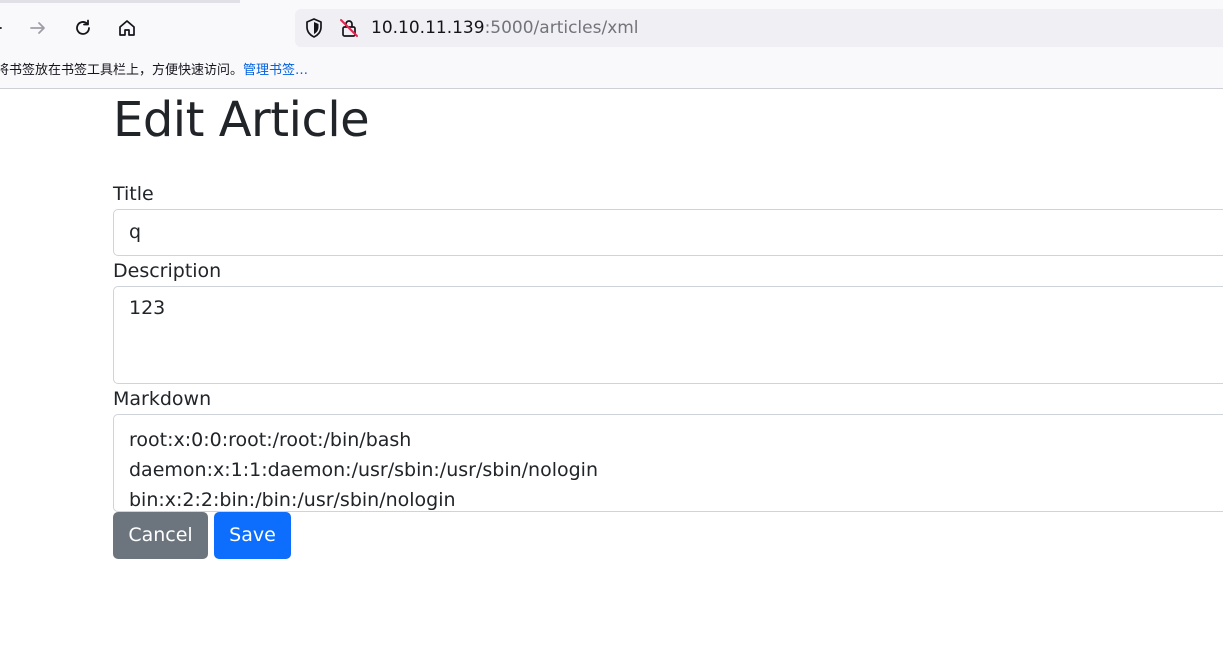 The height and width of the screenshot is (653, 1223). Describe the element at coordinates (314, 28) in the screenshot. I see `shield-icon` at that location.